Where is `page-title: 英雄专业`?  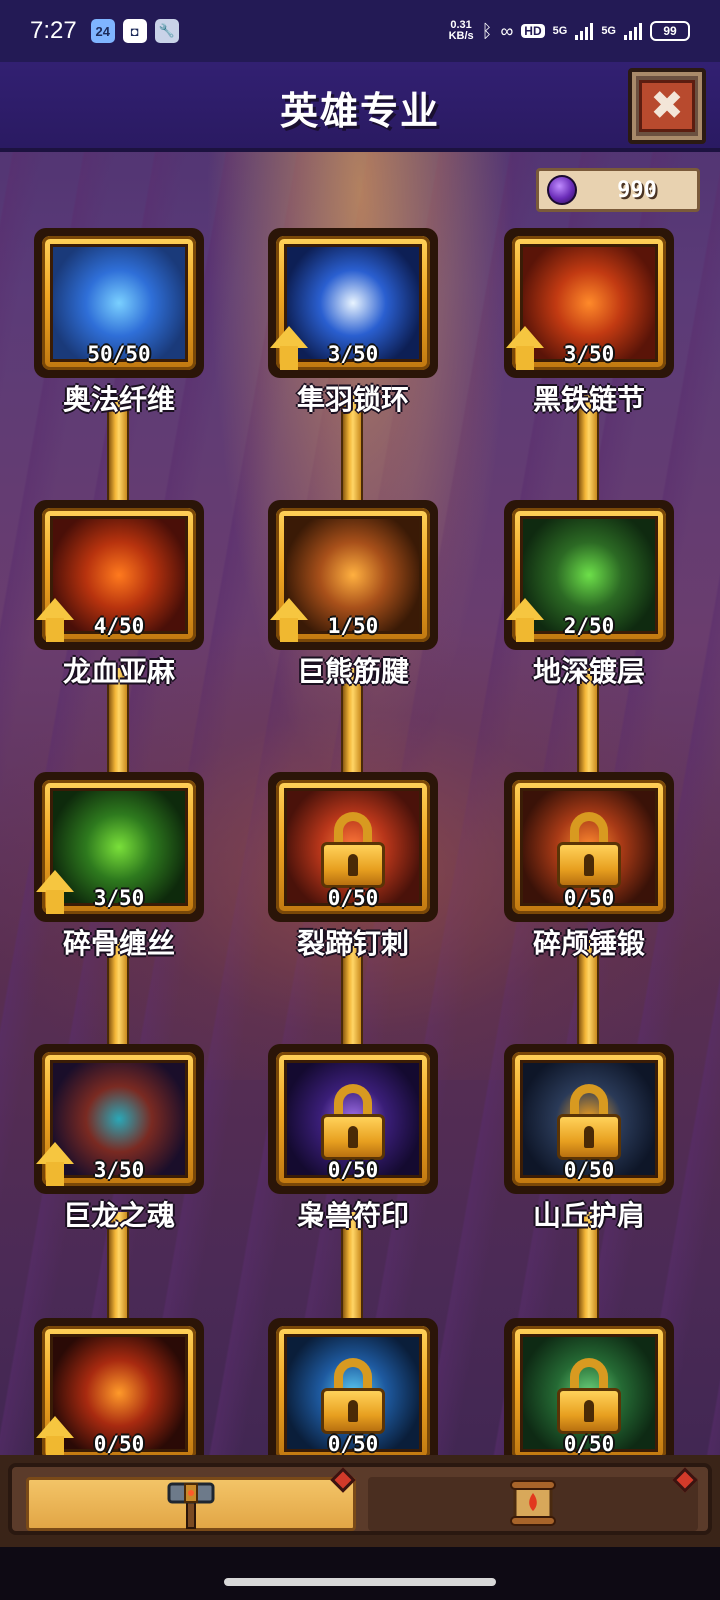
page-title: 英雄专业 is located at coordinates (359, 111).